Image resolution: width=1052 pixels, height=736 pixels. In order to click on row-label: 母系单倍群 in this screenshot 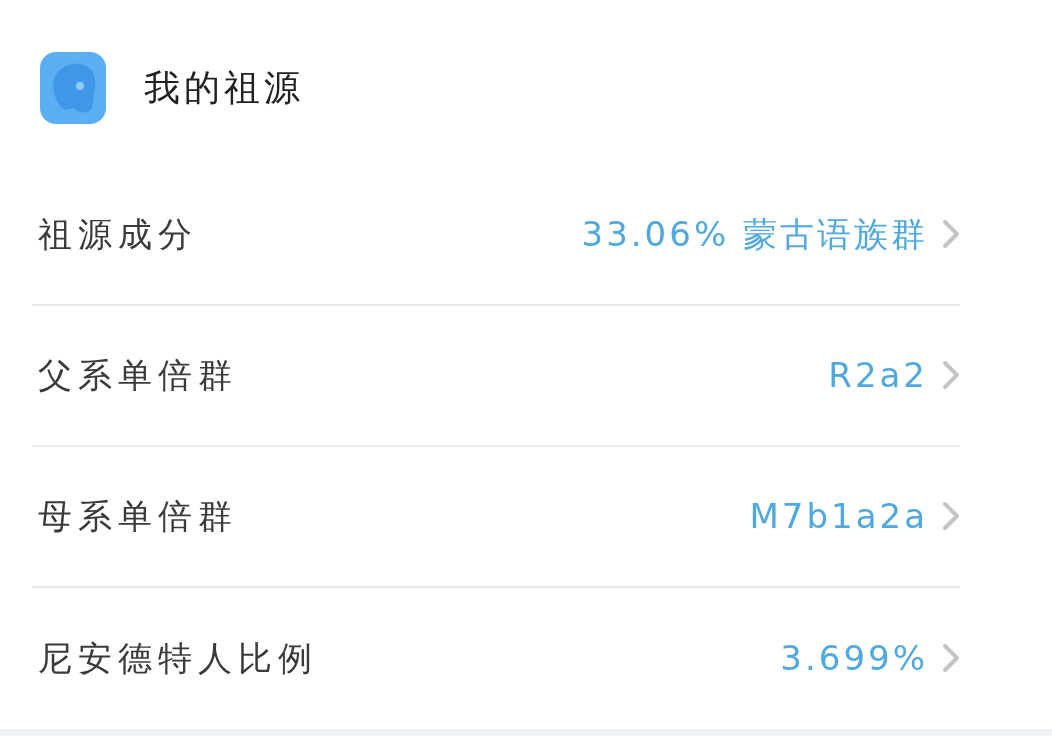, I will do `click(137, 516)`.